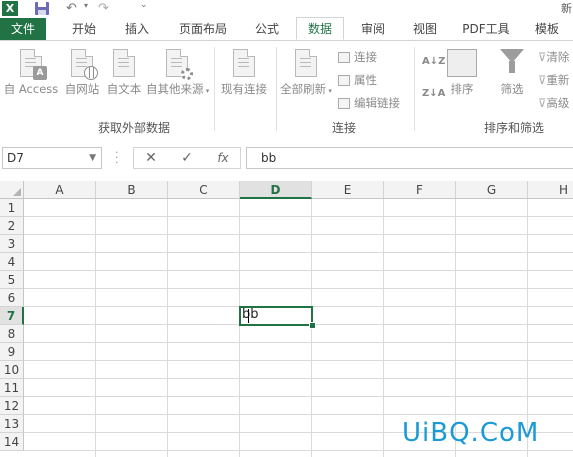  What do you see at coordinates (344, 128) in the screenshot?
I see `group-label-connections: 连接` at bounding box center [344, 128].